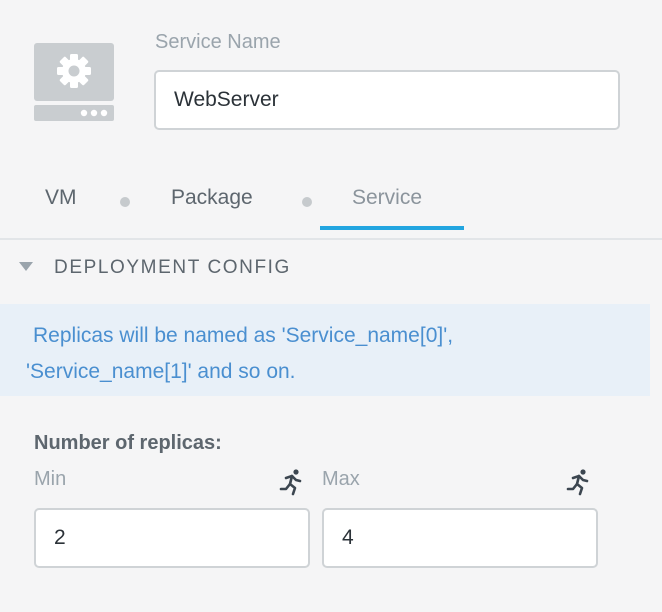  Describe the element at coordinates (172, 267) in the screenshot. I see `section-title: DEPLOYMENT CONFIG` at that location.